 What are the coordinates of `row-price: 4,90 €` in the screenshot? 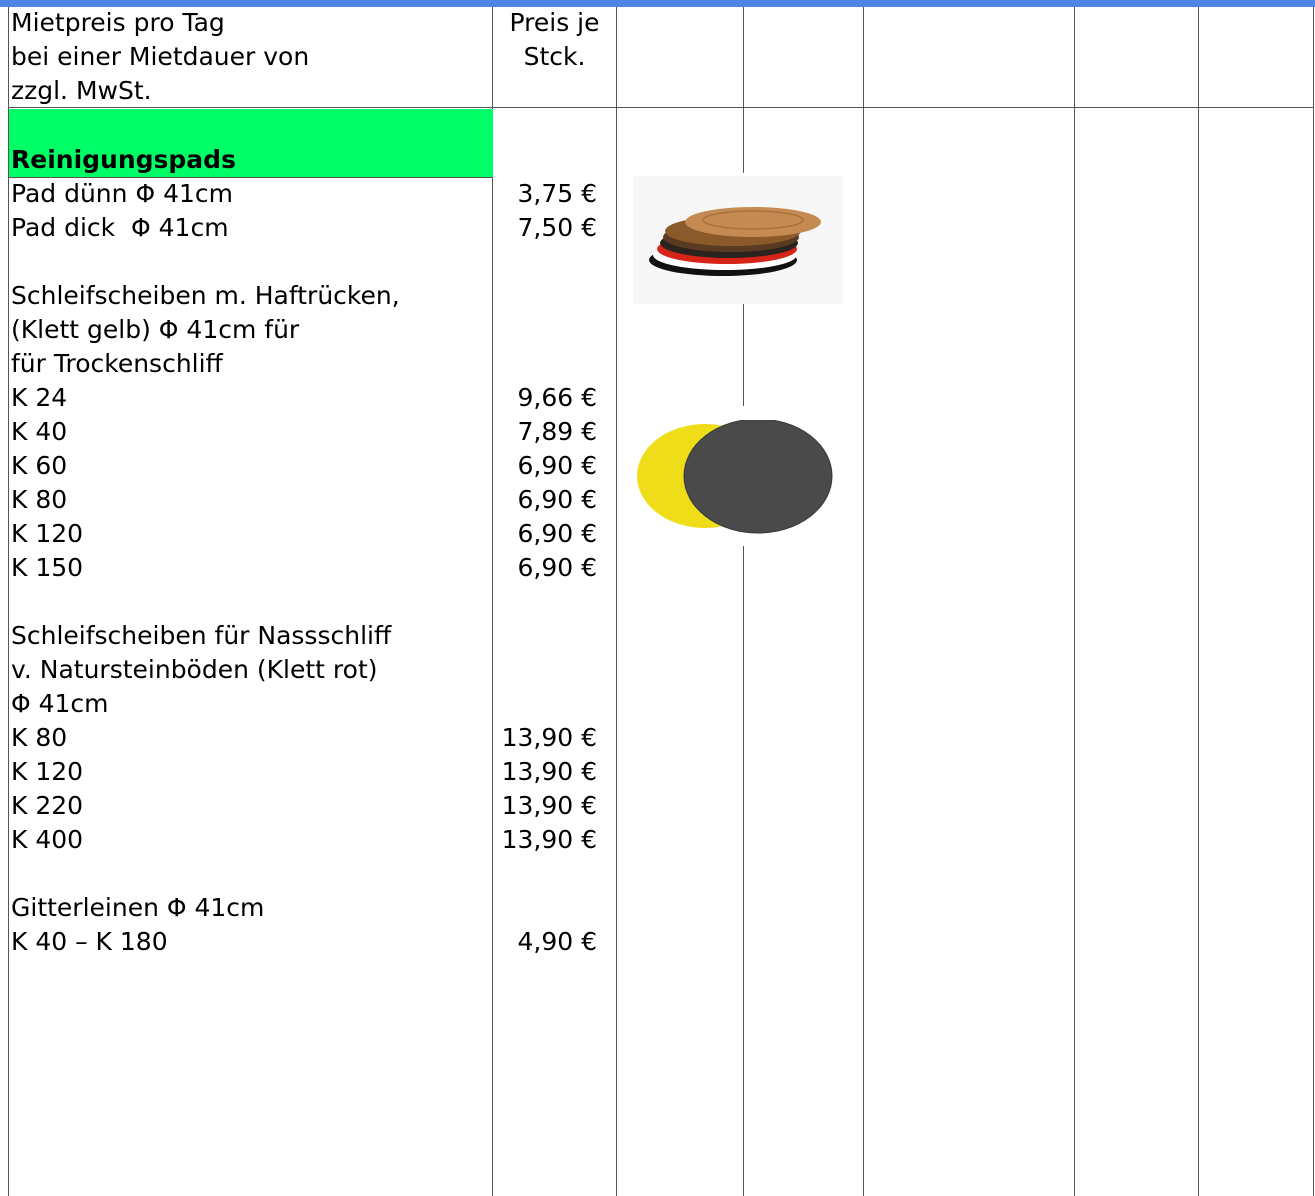 It's located at (557, 941).